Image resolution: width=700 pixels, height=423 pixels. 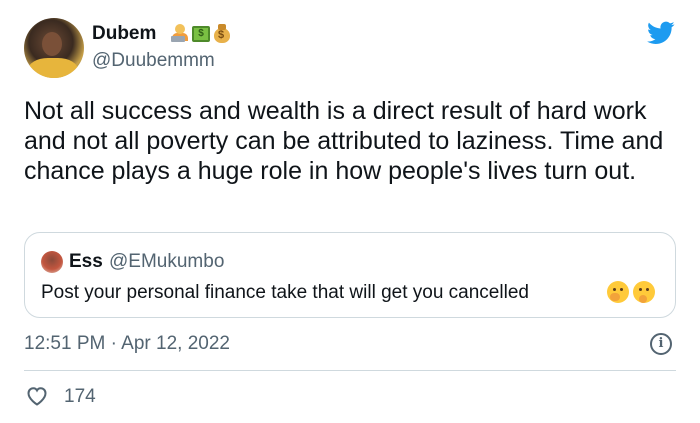 What do you see at coordinates (631, 292) in the screenshot?
I see `quoted-tweet-emojis` at bounding box center [631, 292].